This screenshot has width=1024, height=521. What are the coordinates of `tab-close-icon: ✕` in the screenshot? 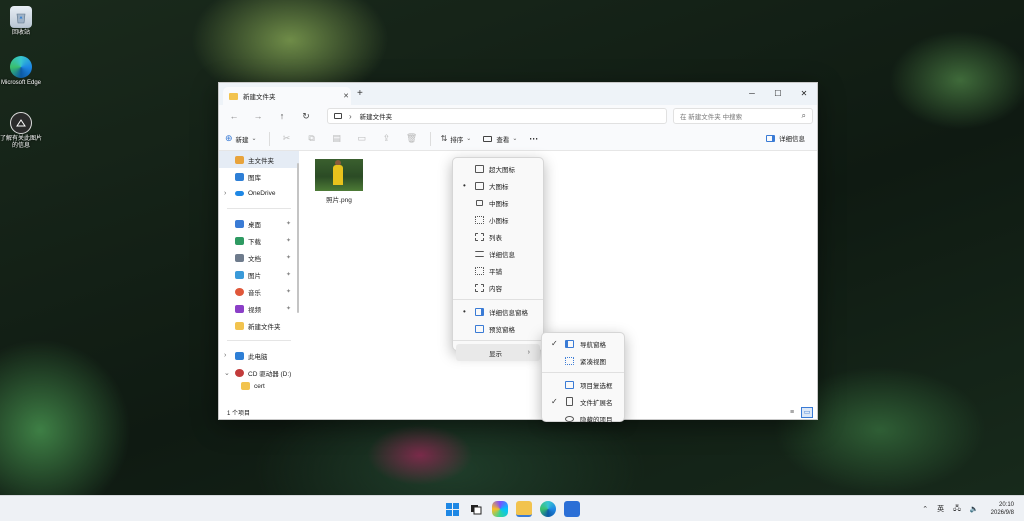 It's located at (346, 96).